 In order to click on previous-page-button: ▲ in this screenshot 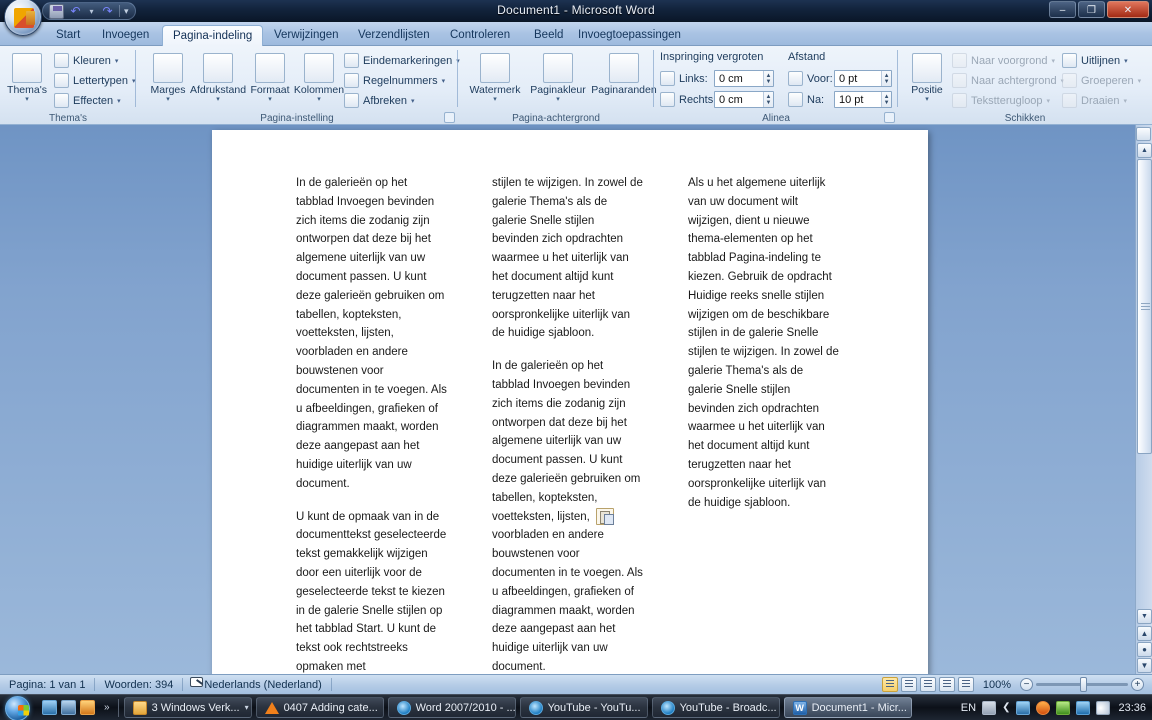, I will do `click(1144, 633)`.